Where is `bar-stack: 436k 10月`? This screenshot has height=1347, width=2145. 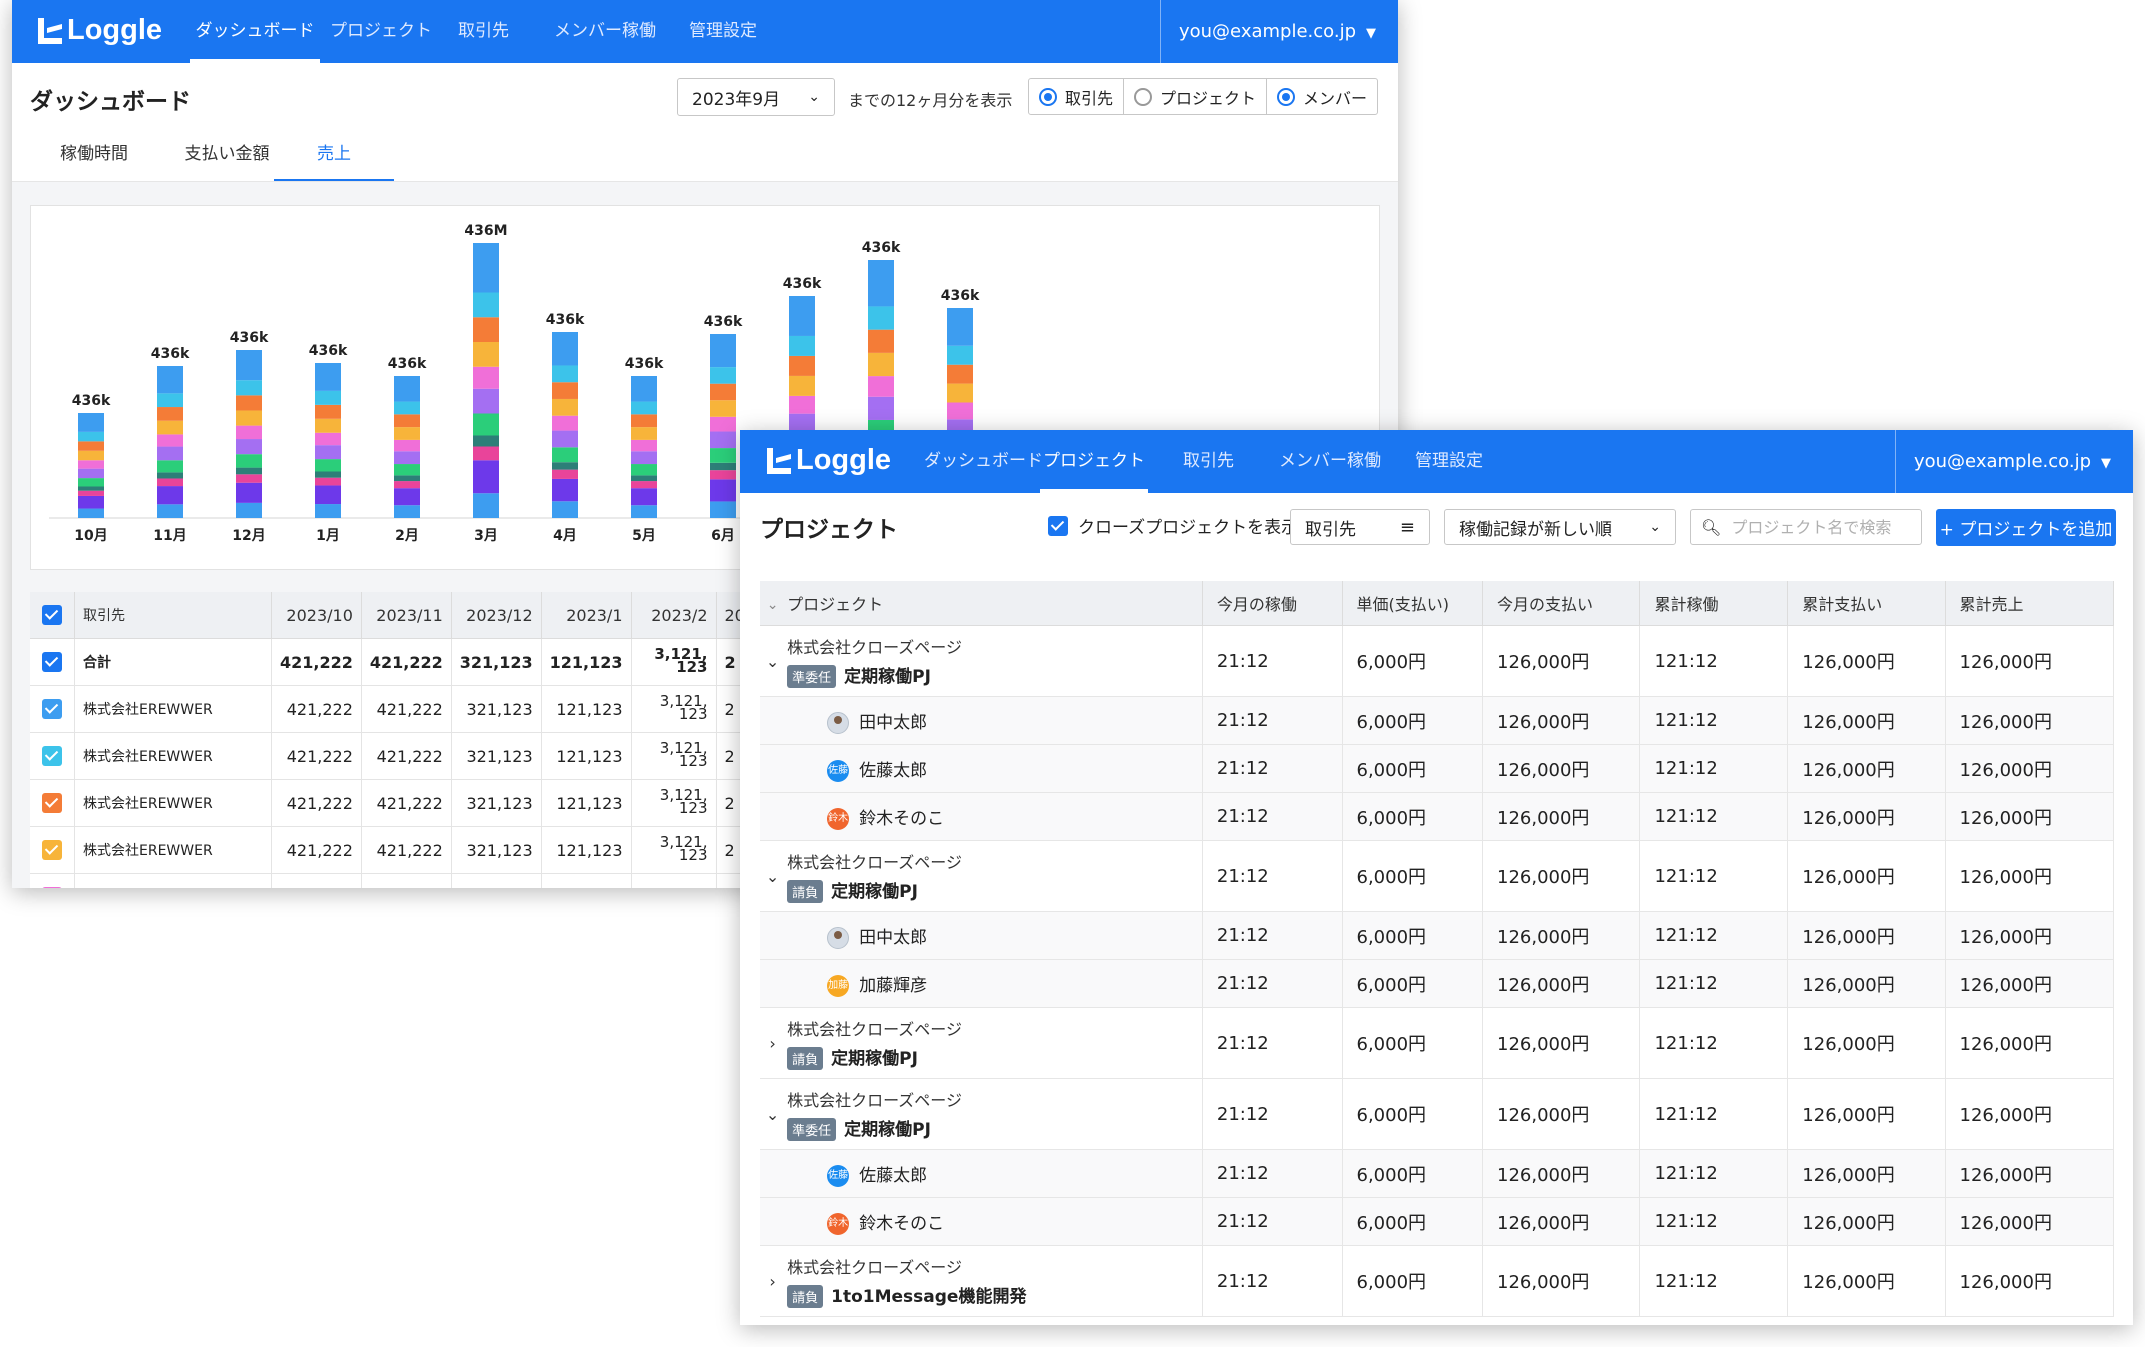 bar-stack: 436k 10月 is located at coordinates (91, 468).